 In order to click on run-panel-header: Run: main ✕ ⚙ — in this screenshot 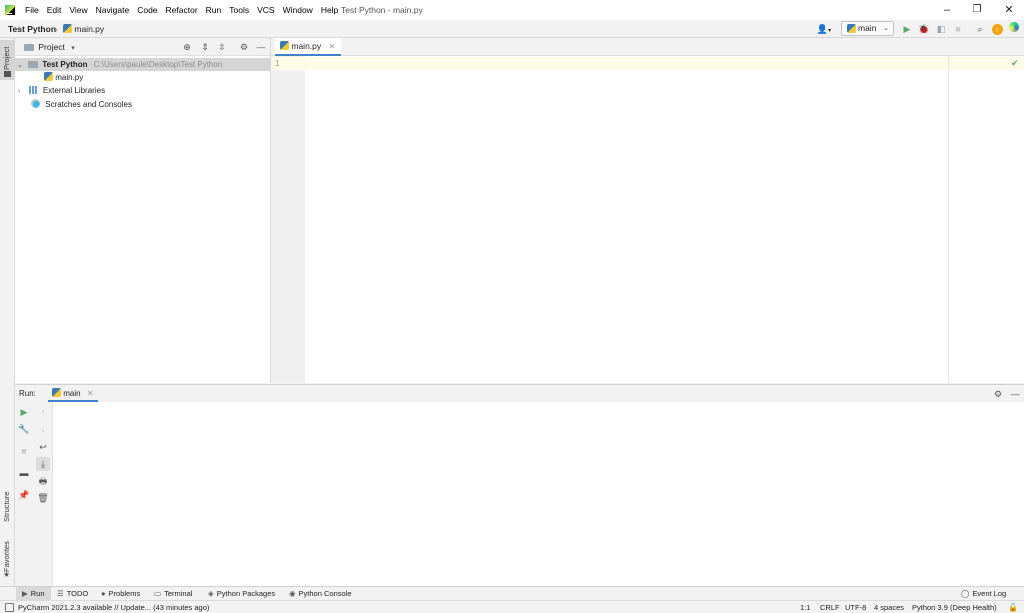, I will do `click(519, 393)`.